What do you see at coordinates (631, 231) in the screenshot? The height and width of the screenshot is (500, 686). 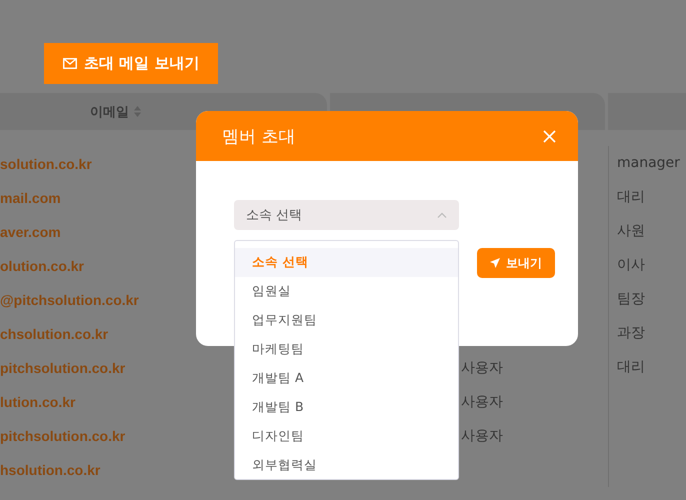 I see `position-cell-text: 사원` at bounding box center [631, 231].